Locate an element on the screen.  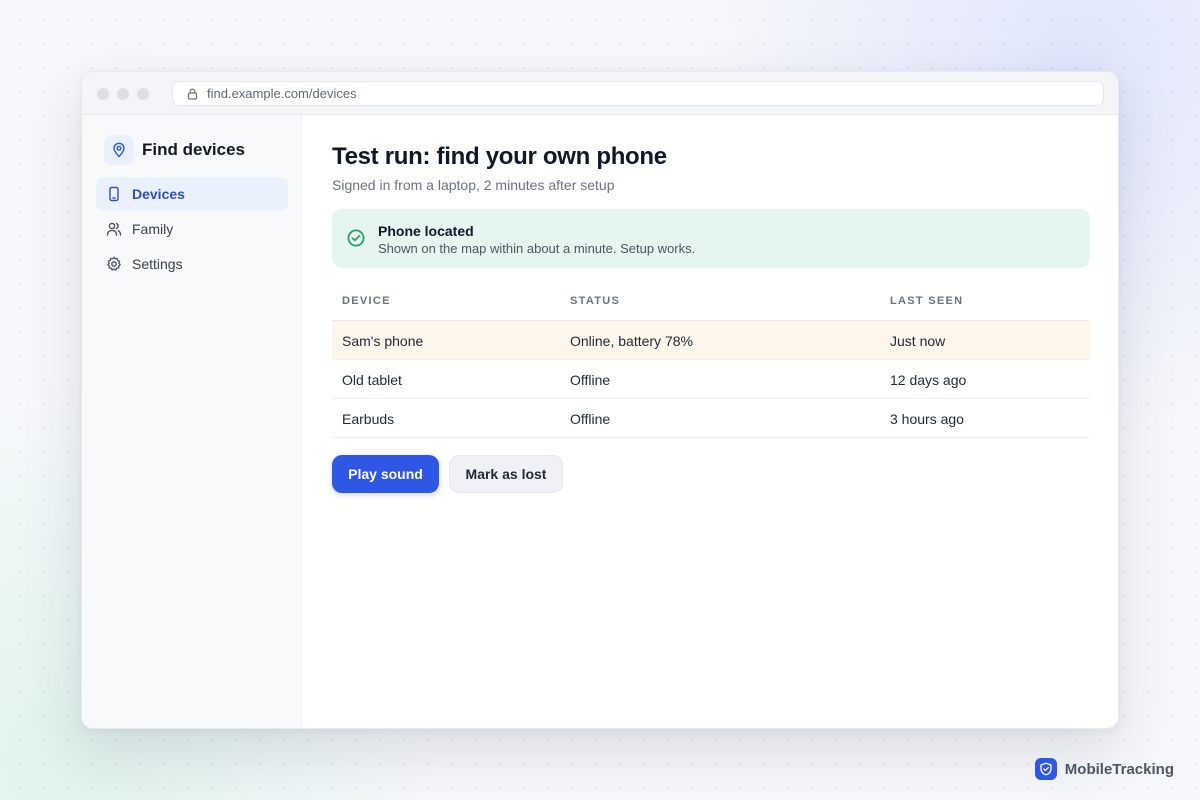
table-header: DEVICE STATUS LAST SEEN is located at coordinates (711, 302).